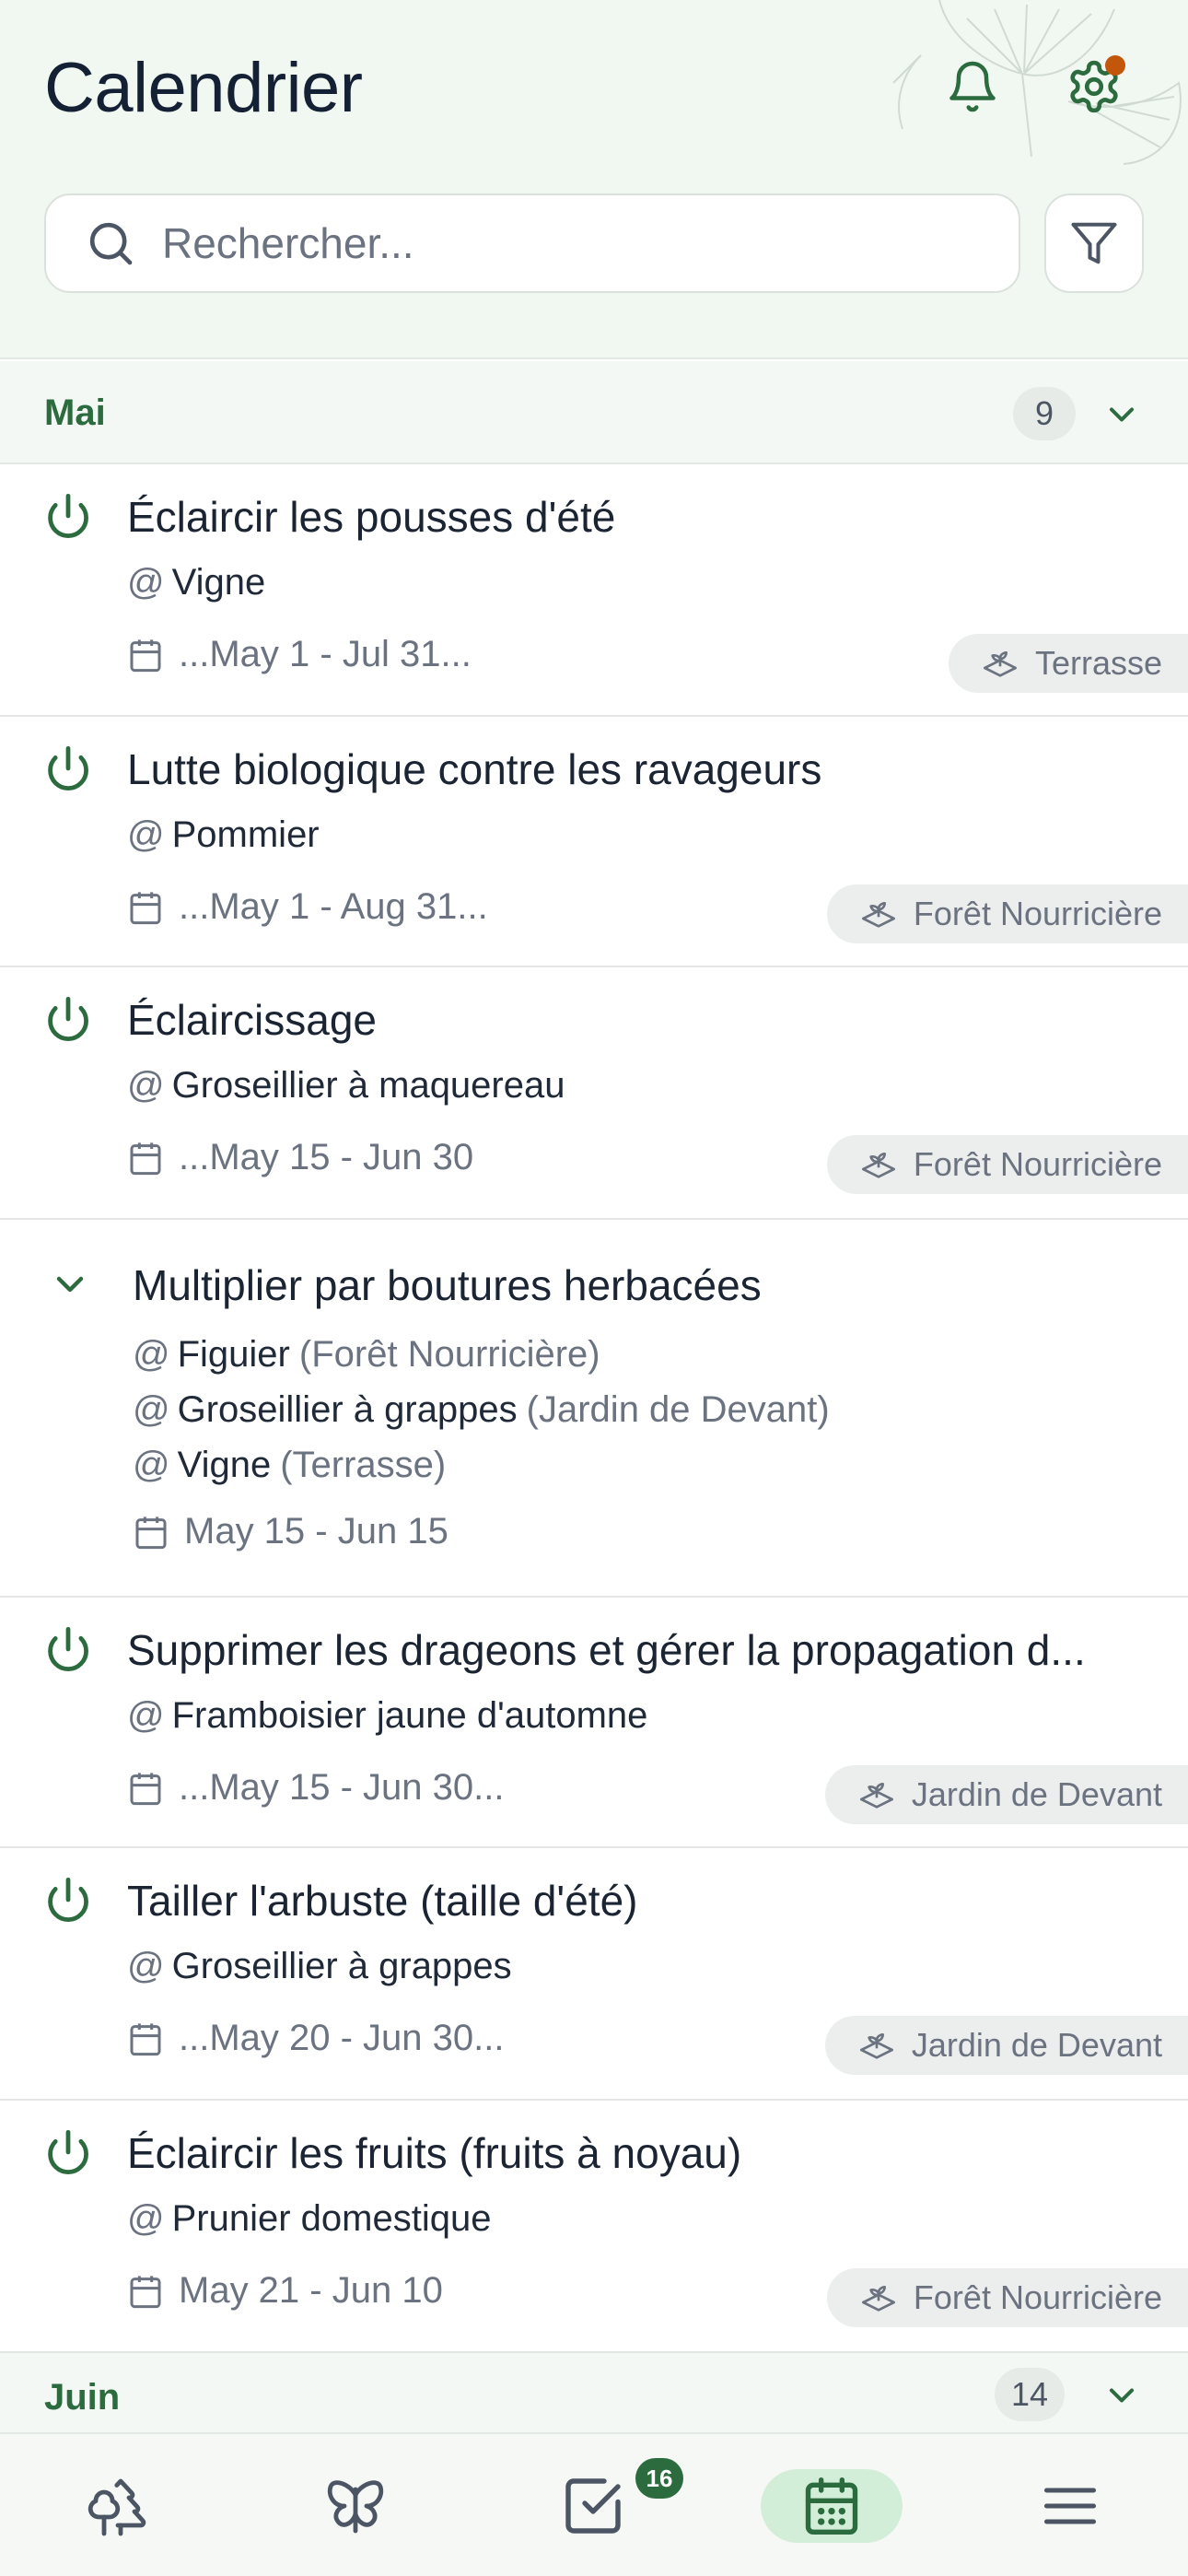 Image resolution: width=1188 pixels, height=2576 pixels. What do you see at coordinates (1030, 2394) in the screenshot?
I see `month-count-badge: 14` at bounding box center [1030, 2394].